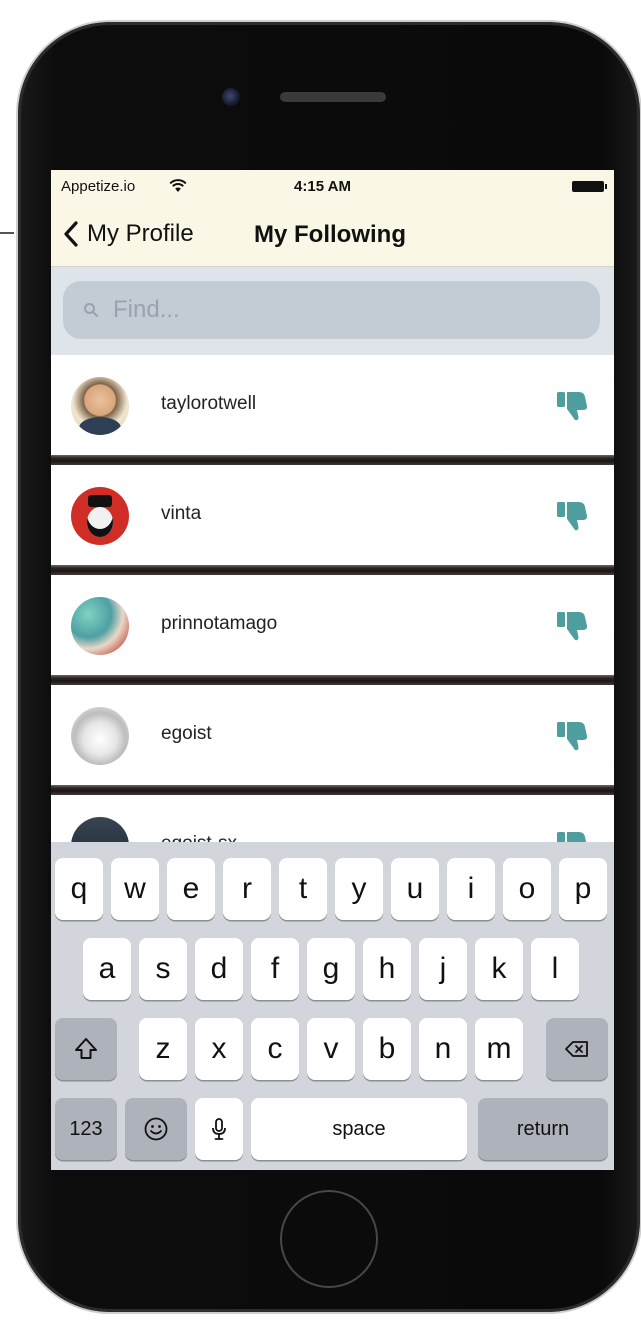  Describe the element at coordinates (583, 889) in the screenshot. I see `key-p: p` at that location.